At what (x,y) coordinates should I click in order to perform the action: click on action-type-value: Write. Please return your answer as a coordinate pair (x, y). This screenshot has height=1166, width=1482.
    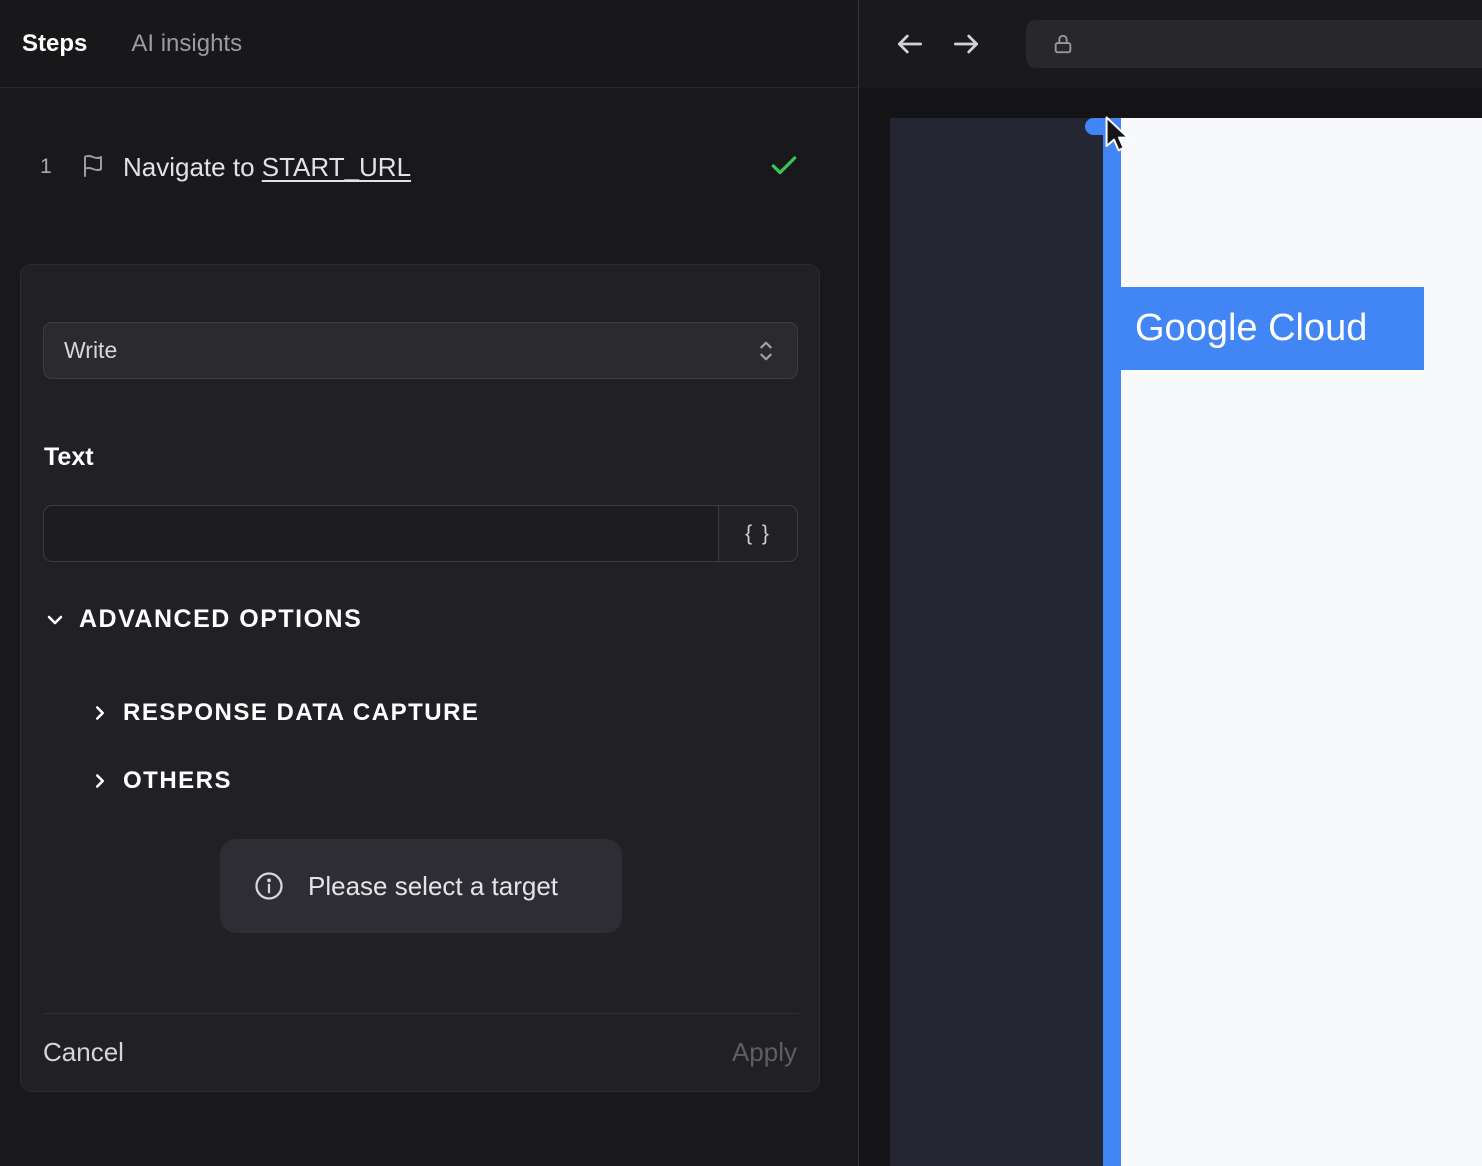
    Looking at the image, I should click on (91, 350).